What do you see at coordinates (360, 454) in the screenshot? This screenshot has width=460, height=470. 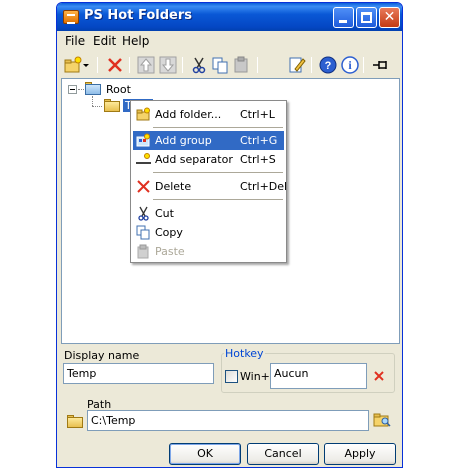 I see `apply-button: Apply` at bounding box center [360, 454].